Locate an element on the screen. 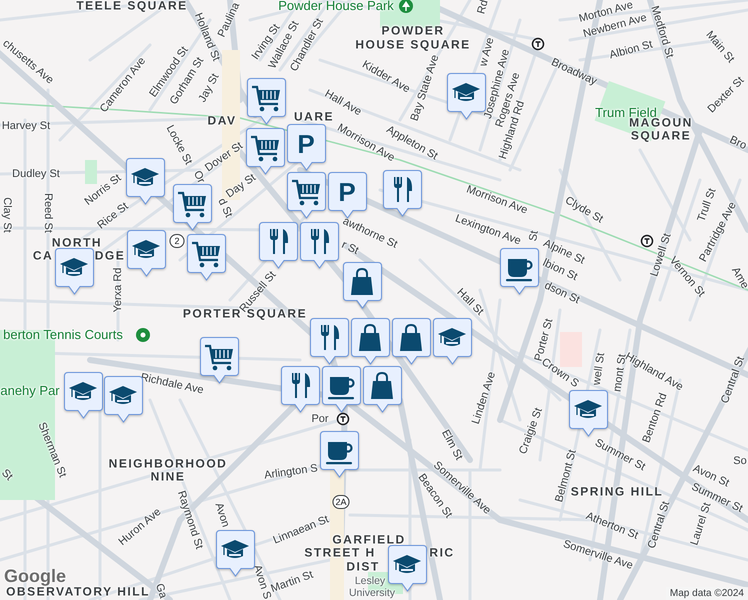 Image resolution: width=748 pixels, height=600 pixels. area-label: NORTH is located at coordinates (77, 243).